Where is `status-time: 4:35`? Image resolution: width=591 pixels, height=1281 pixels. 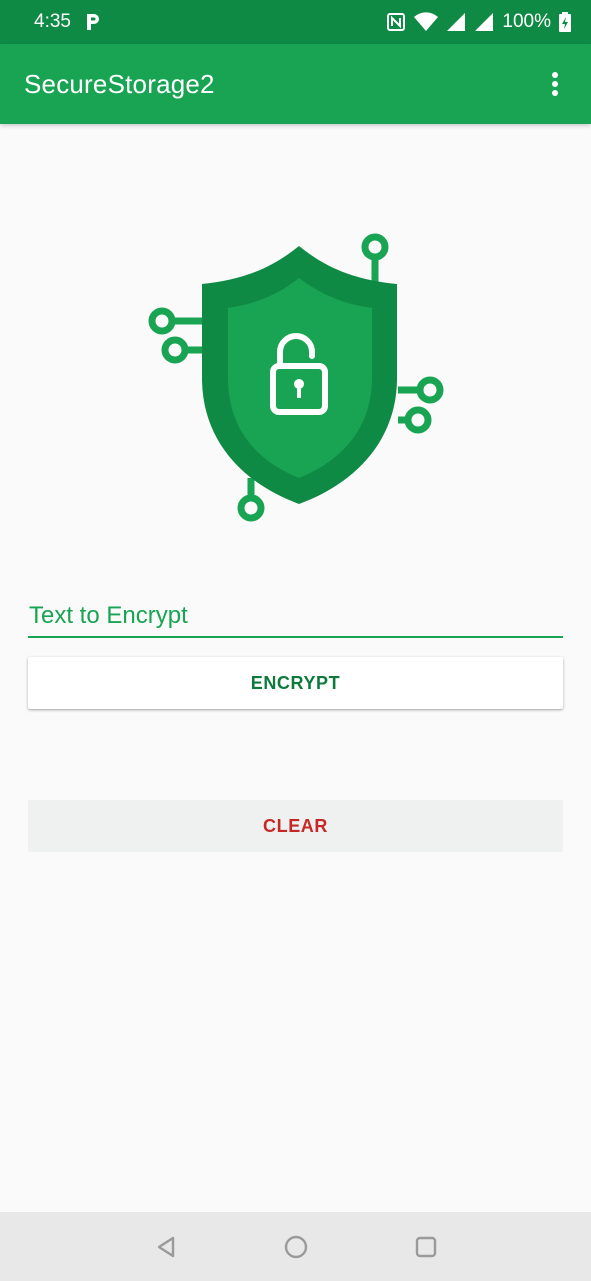 status-time: 4:35 is located at coordinates (52, 21).